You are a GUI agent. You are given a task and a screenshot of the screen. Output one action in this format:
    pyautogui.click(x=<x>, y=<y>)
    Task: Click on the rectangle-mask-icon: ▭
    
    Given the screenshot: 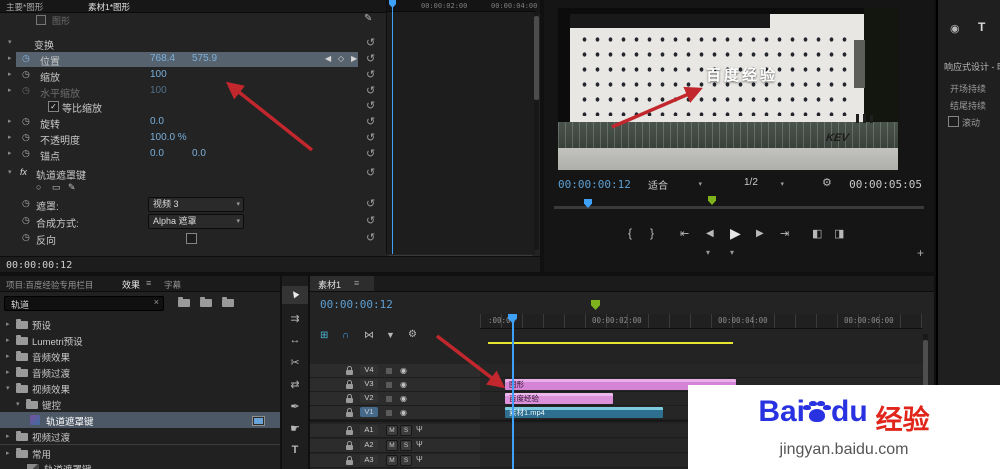 What is the action you would take?
    pyautogui.click(x=56, y=187)
    